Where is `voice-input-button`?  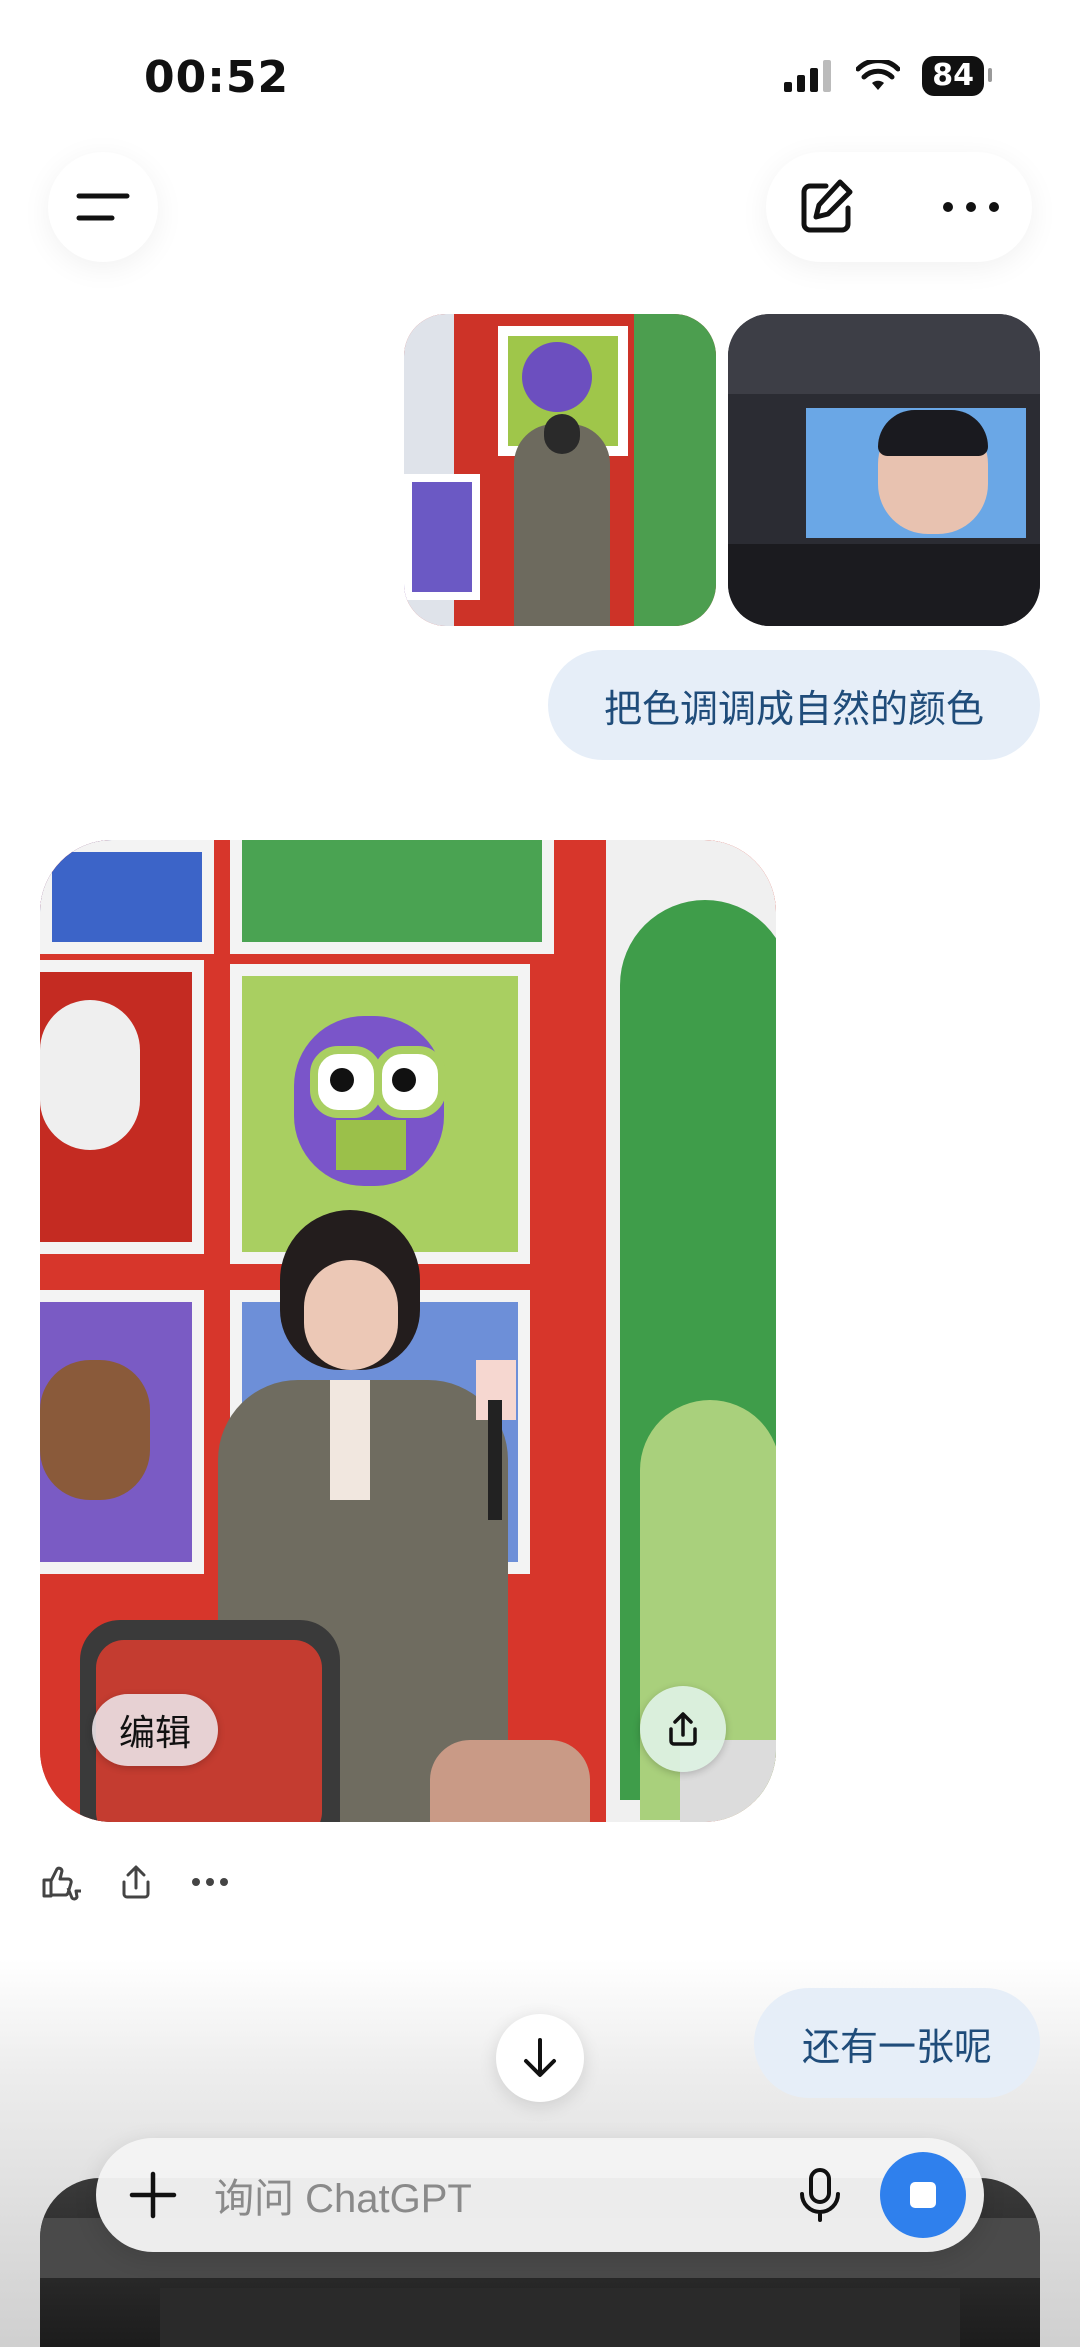 voice-input-button is located at coordinates (820, 2195).